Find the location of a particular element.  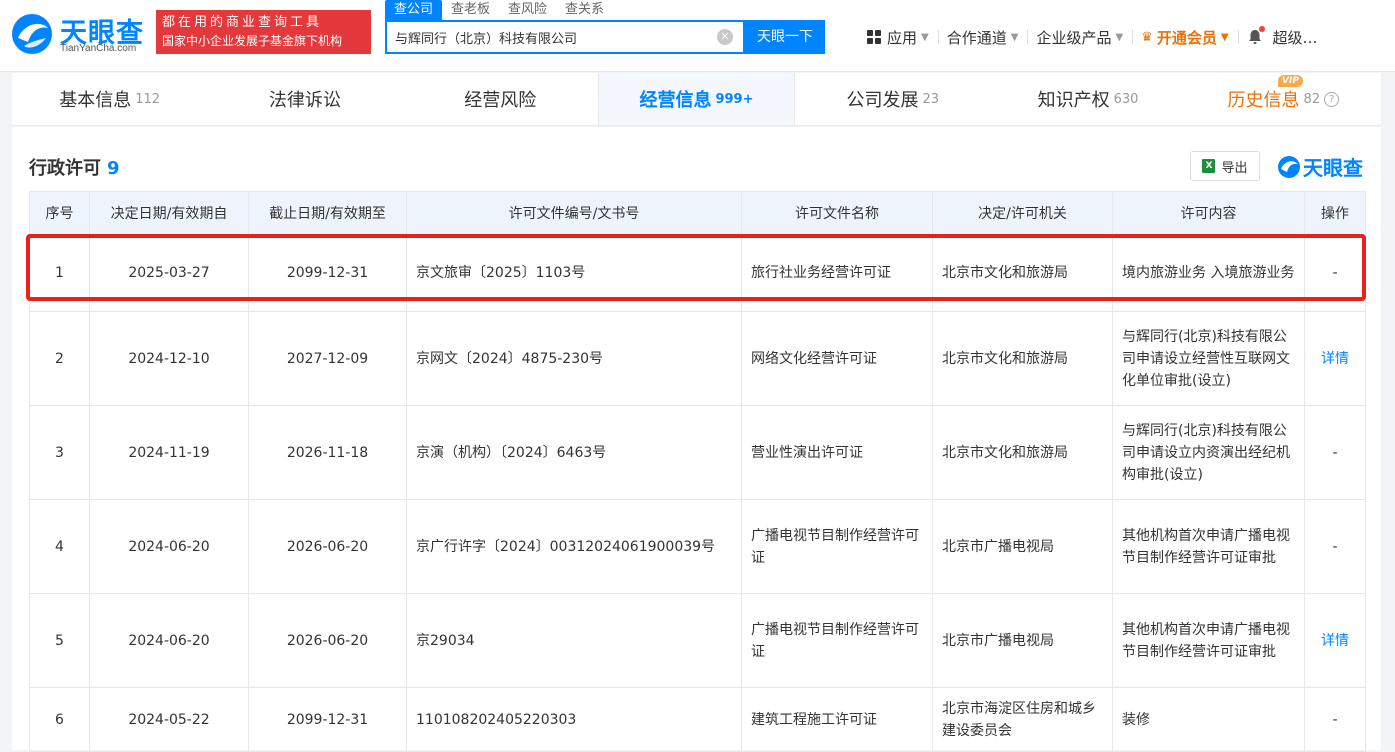

tab-ip: 知识产权 630 is located at coordinates (1087, 99).